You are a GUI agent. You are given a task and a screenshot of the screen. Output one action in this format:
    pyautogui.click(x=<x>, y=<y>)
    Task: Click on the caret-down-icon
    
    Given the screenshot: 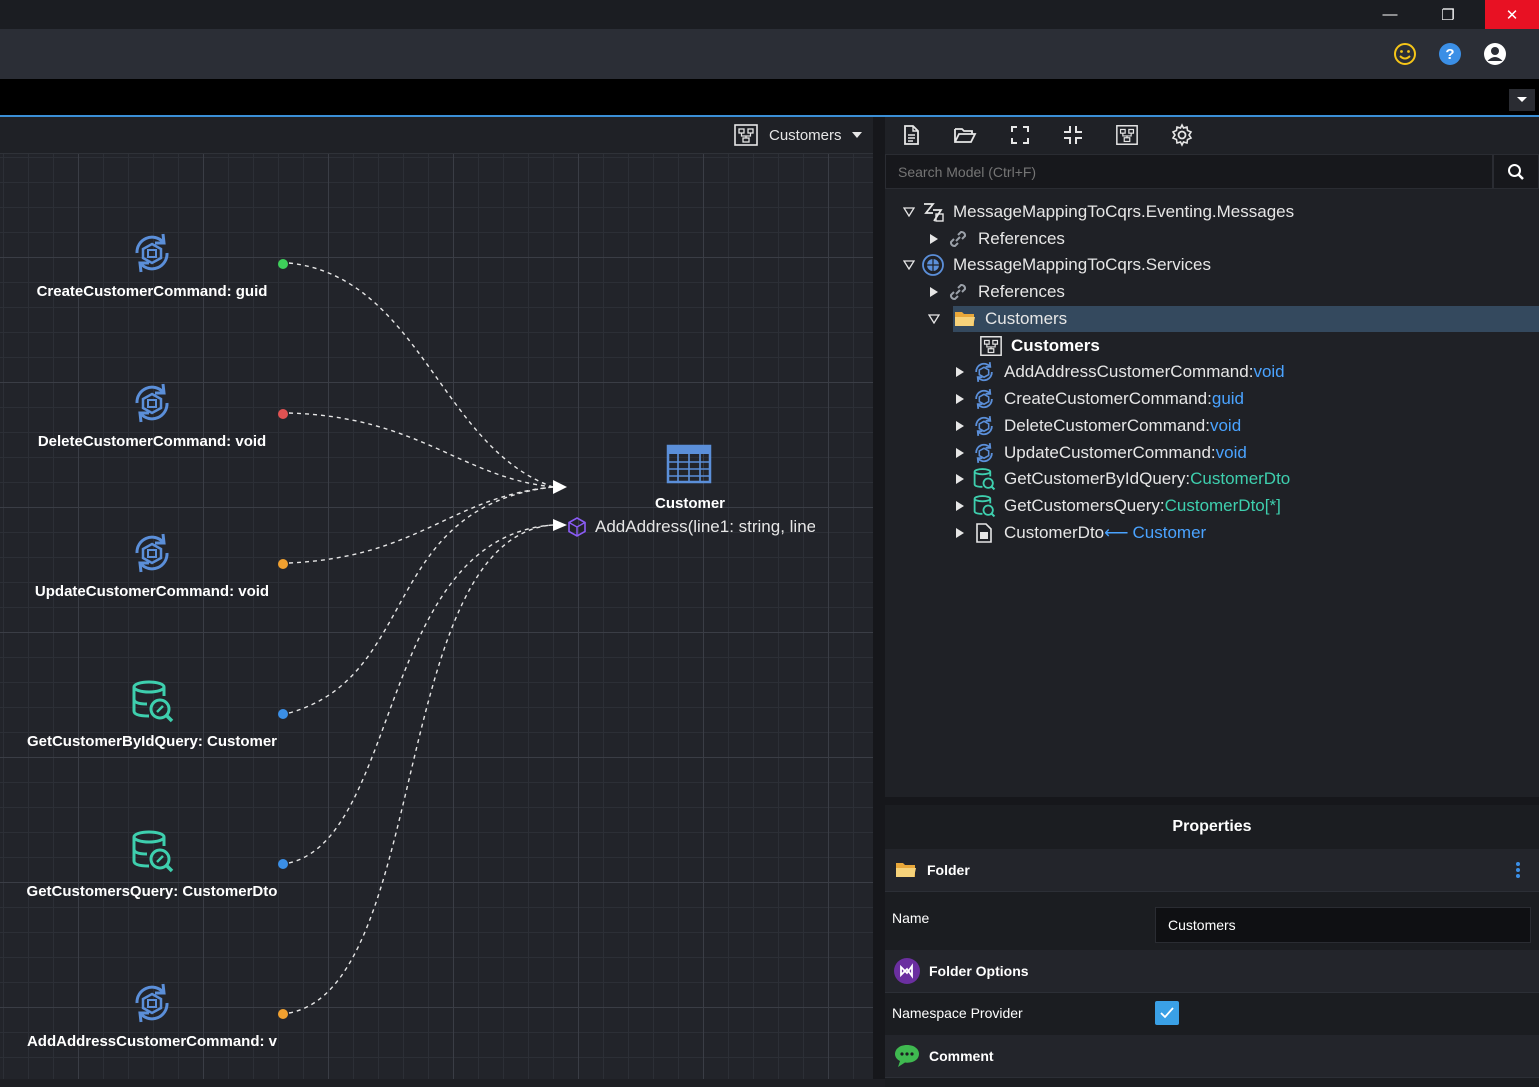 What is the action you would take?
    pyautogui.click(x=909, y=212)
    